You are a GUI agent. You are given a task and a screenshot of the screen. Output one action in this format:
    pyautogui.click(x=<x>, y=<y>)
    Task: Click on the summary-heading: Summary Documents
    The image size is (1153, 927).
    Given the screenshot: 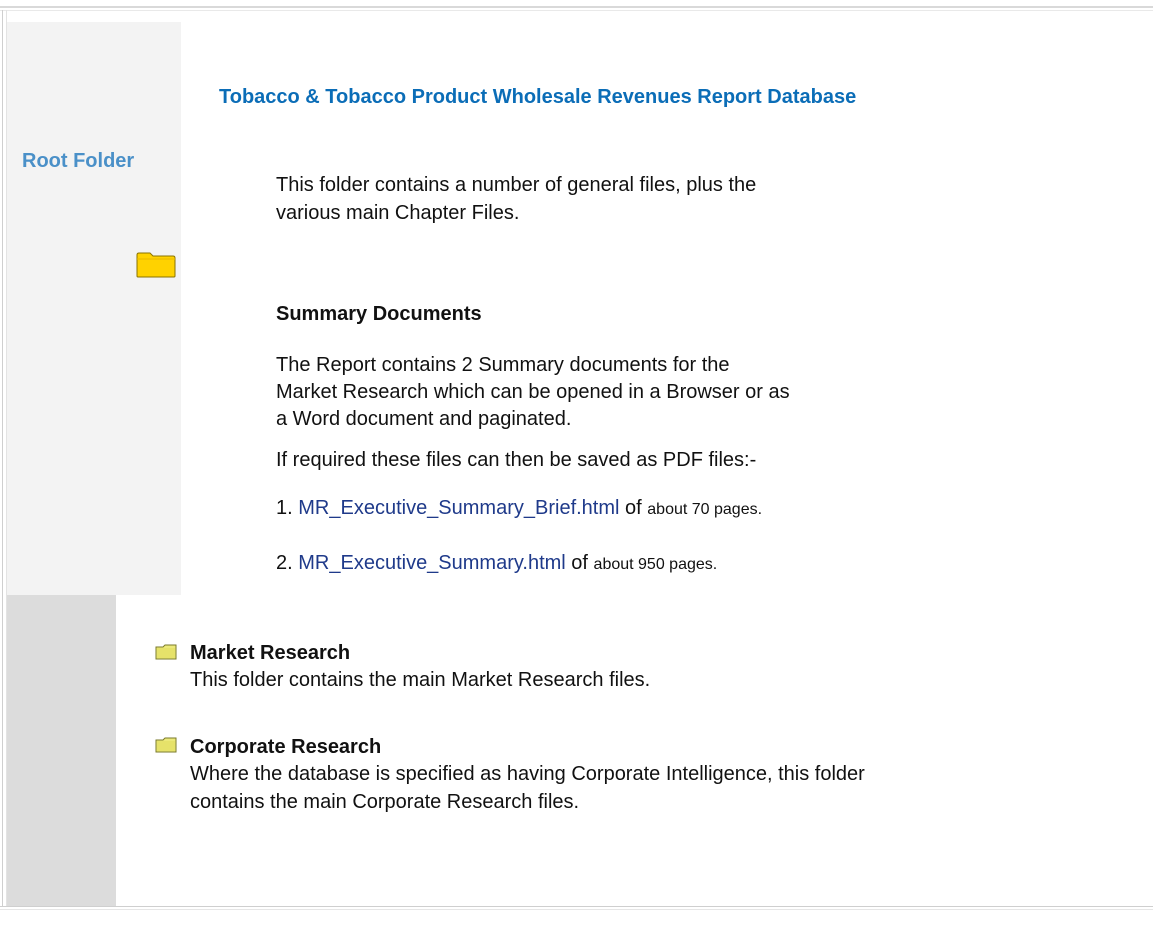 What is the action you would take?
    pyautogui.click(x=379, y=314)
    